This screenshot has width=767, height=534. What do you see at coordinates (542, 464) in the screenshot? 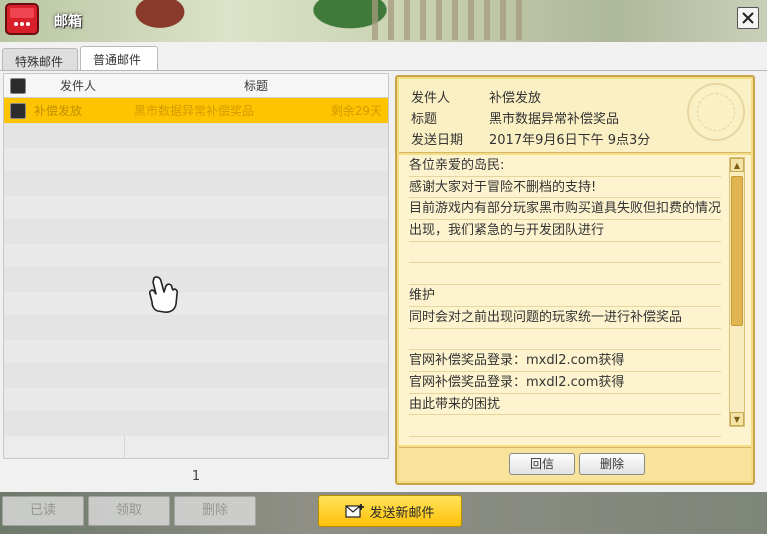
I see `reply-button: 回信` at bounding box center [542, 464].